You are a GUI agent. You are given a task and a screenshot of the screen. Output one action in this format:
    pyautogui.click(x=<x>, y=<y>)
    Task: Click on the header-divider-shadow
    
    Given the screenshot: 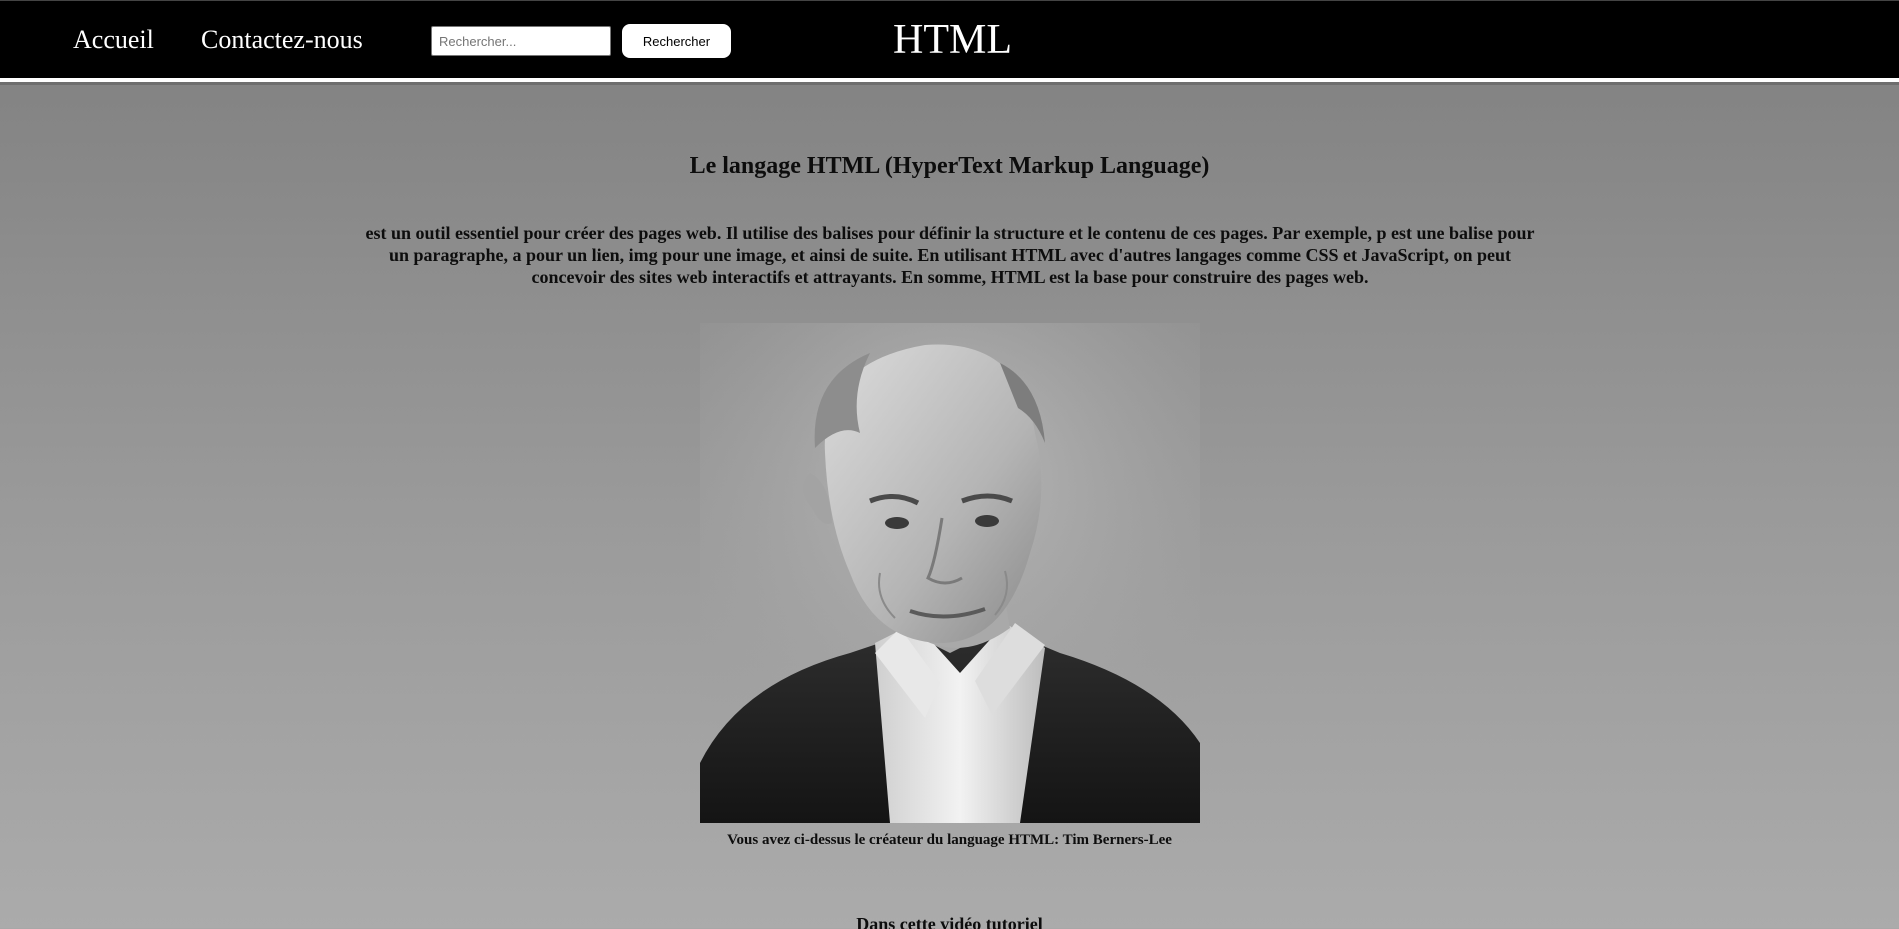 What is the action you would take?
    pyautogui.click(x=949, y=83)
    